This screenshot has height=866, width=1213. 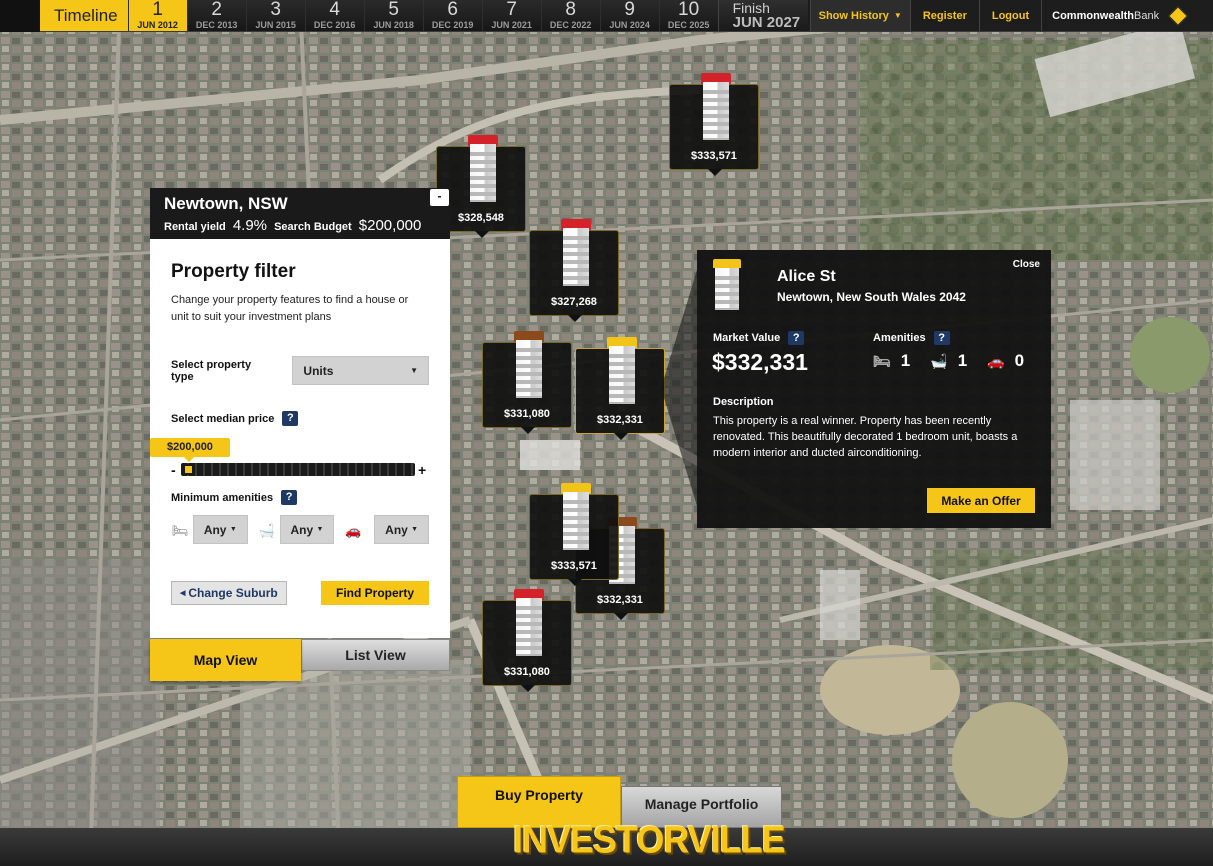 I want to click on timeline-step-date: JUN 2021, so click(x=511, y=25).